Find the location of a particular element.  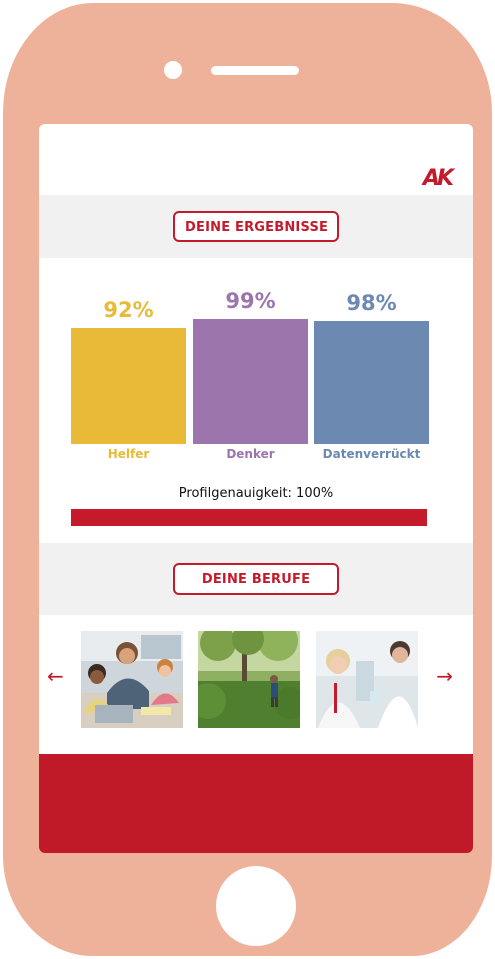

bar-value-label: 99% is located at coordinates (250, 301).